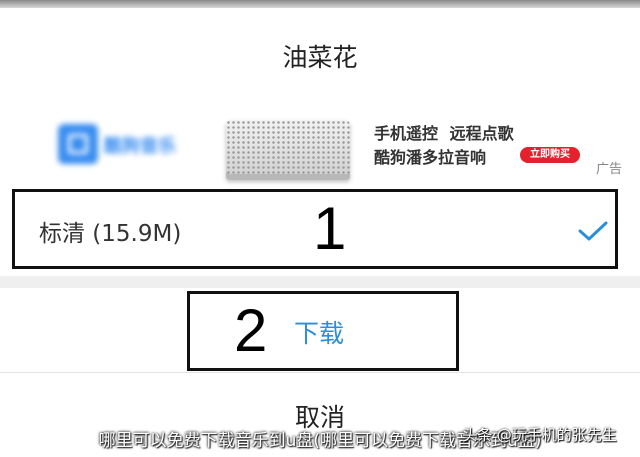 This screenshot has width=640, height=457. What do you see at coordinates (609, 169) in the screenshot?
I see `ad-tag: 广告` at bounding box center [609, 169].